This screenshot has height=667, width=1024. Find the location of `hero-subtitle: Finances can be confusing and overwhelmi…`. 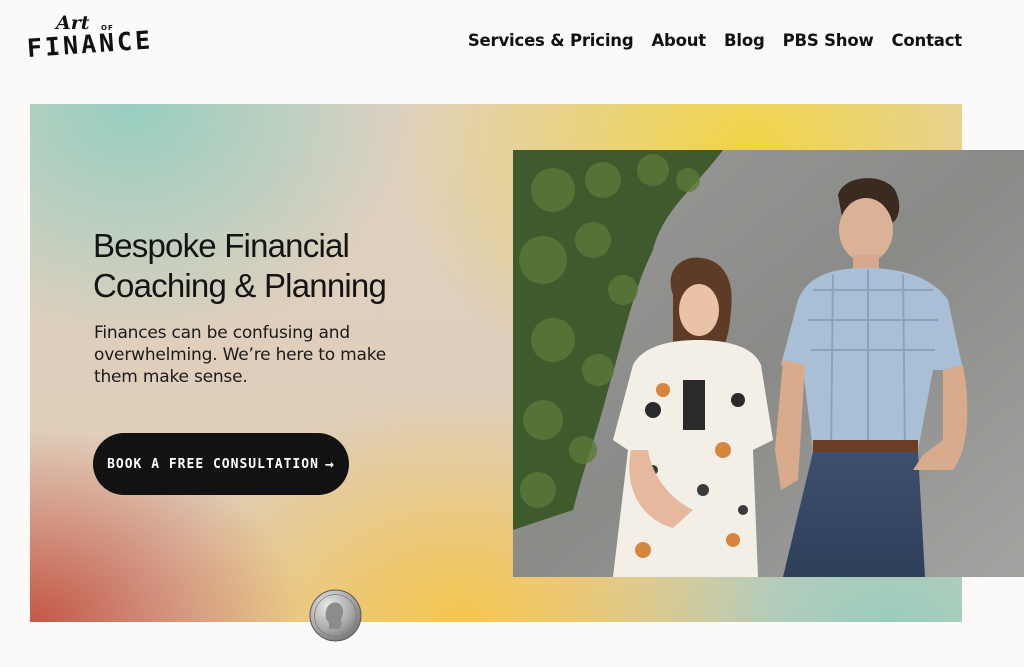

hero-subtitle: Finances can be confusing and overwhelmi… is located at coordinates (240, 355).